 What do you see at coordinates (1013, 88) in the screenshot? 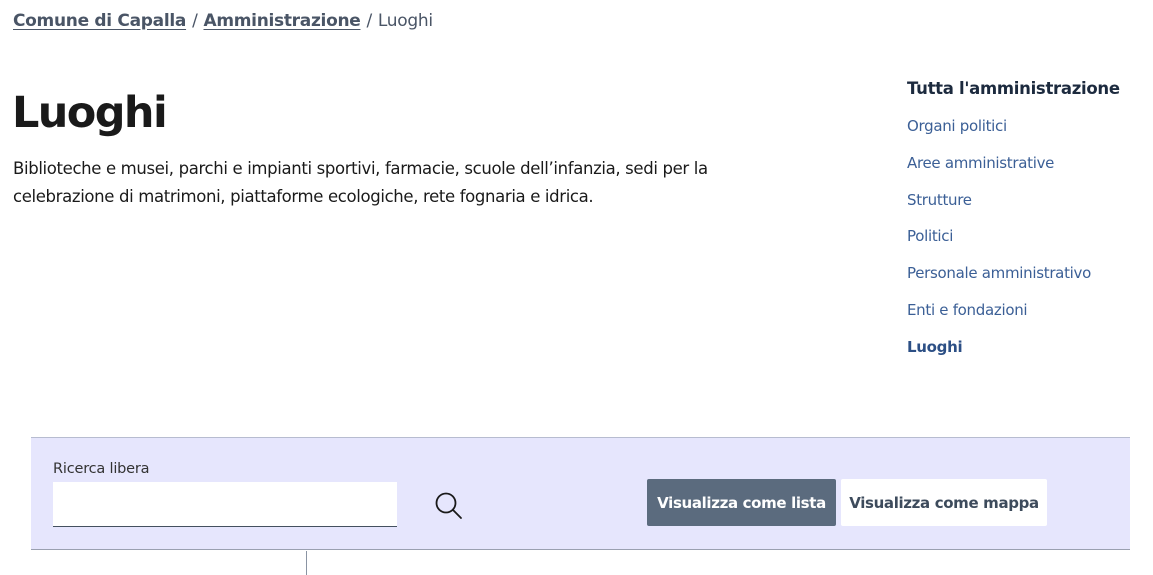
I see `side-nav-title: Tutta l'amministrazione` at bounding box center [1013, 88].